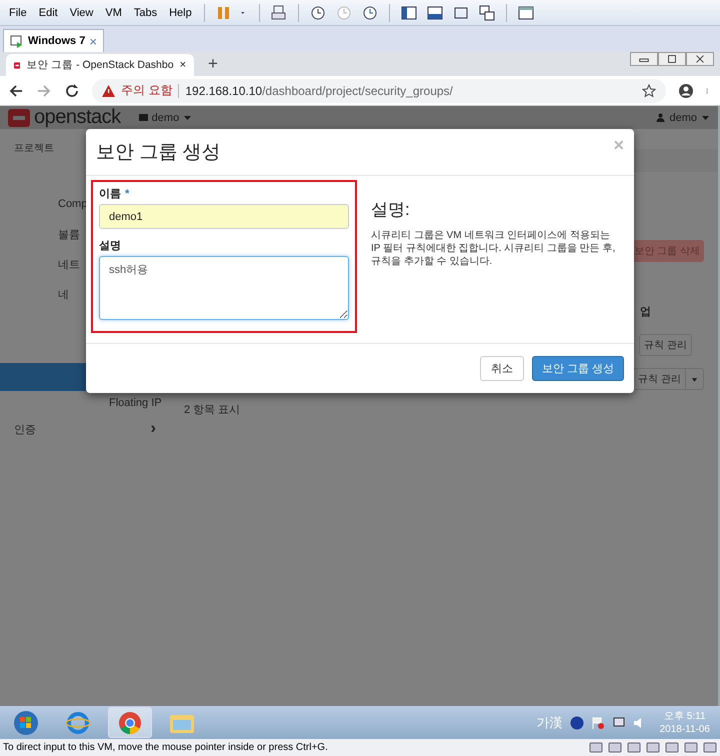  Describe the element at coordinates (644, 59) in the screenshot. I see `minimize-icon` at that location.